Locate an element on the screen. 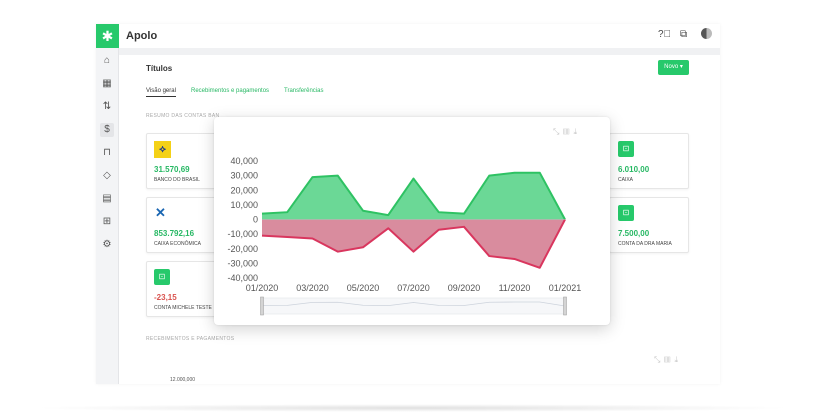 The width and height of the screenshot is (824, 414). y-tick-label: 20,000 is located at coordinates (244, 190).